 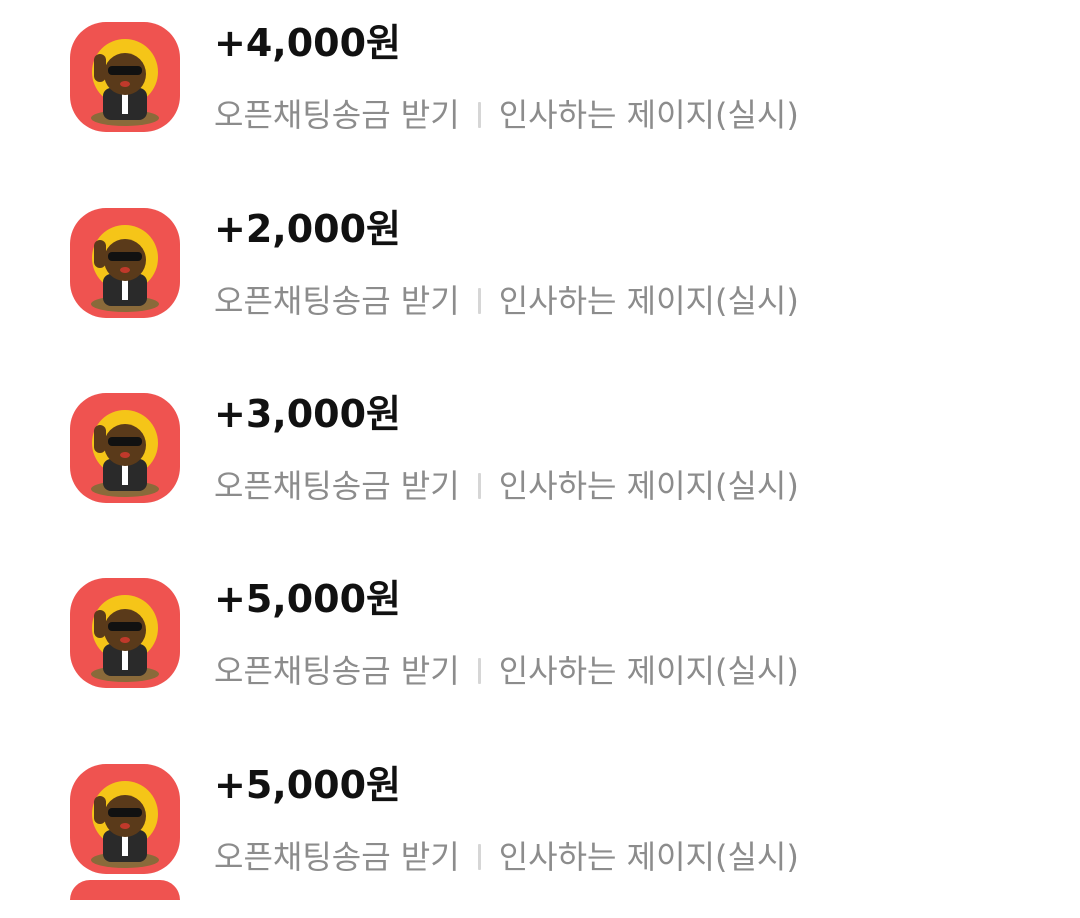 I want to click on next-row-avatar-partial, so click(x=125, y=890).